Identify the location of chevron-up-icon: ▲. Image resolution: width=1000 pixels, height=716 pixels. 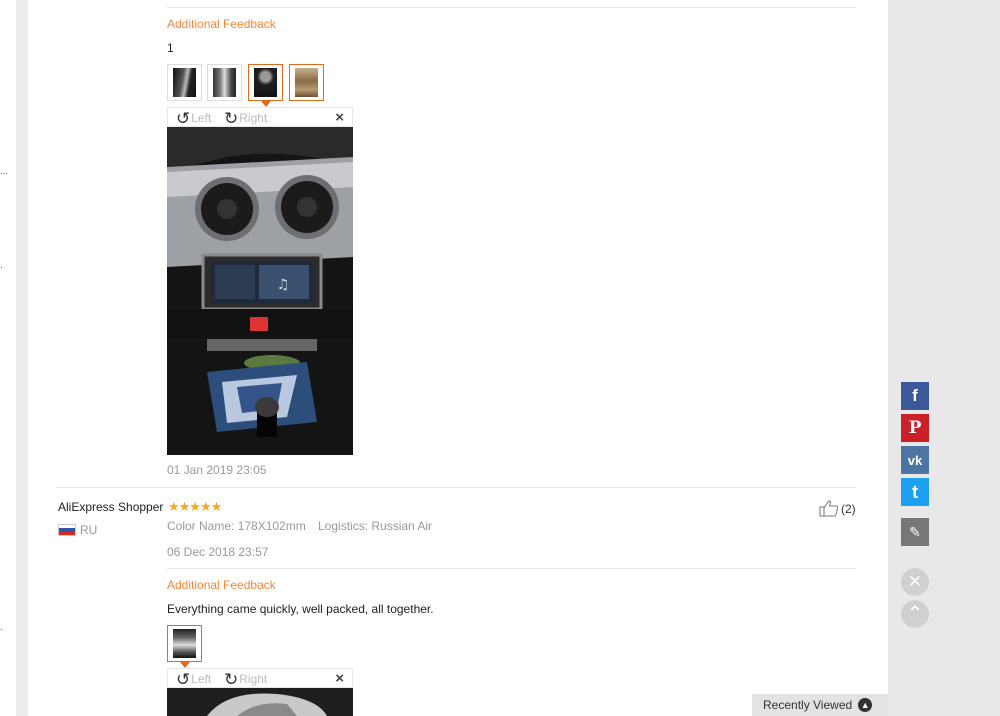
(865, 705).